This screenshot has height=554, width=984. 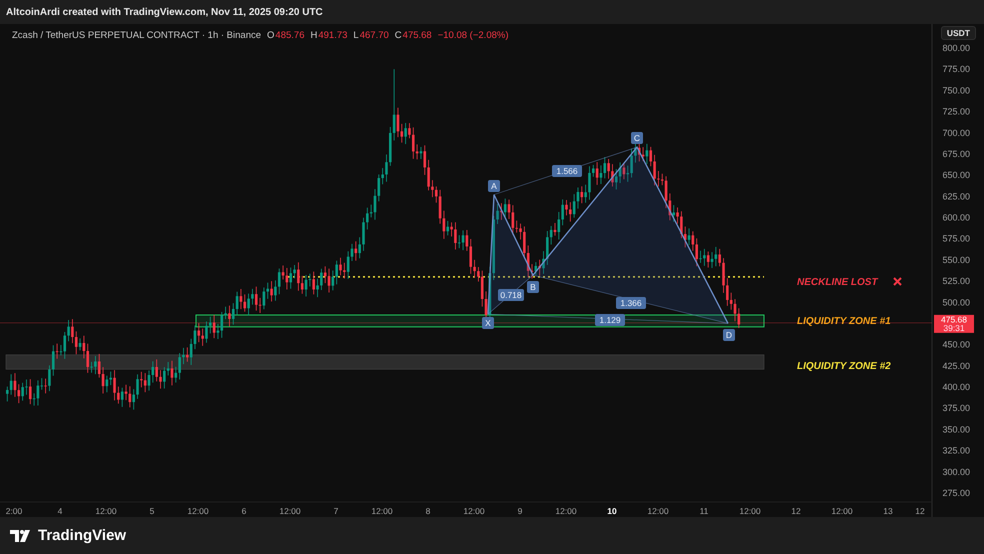 What do you see at coordinates (956, 281) in the screenshot?
I see `price-label: 525.00` at bounding box center [956, 281].